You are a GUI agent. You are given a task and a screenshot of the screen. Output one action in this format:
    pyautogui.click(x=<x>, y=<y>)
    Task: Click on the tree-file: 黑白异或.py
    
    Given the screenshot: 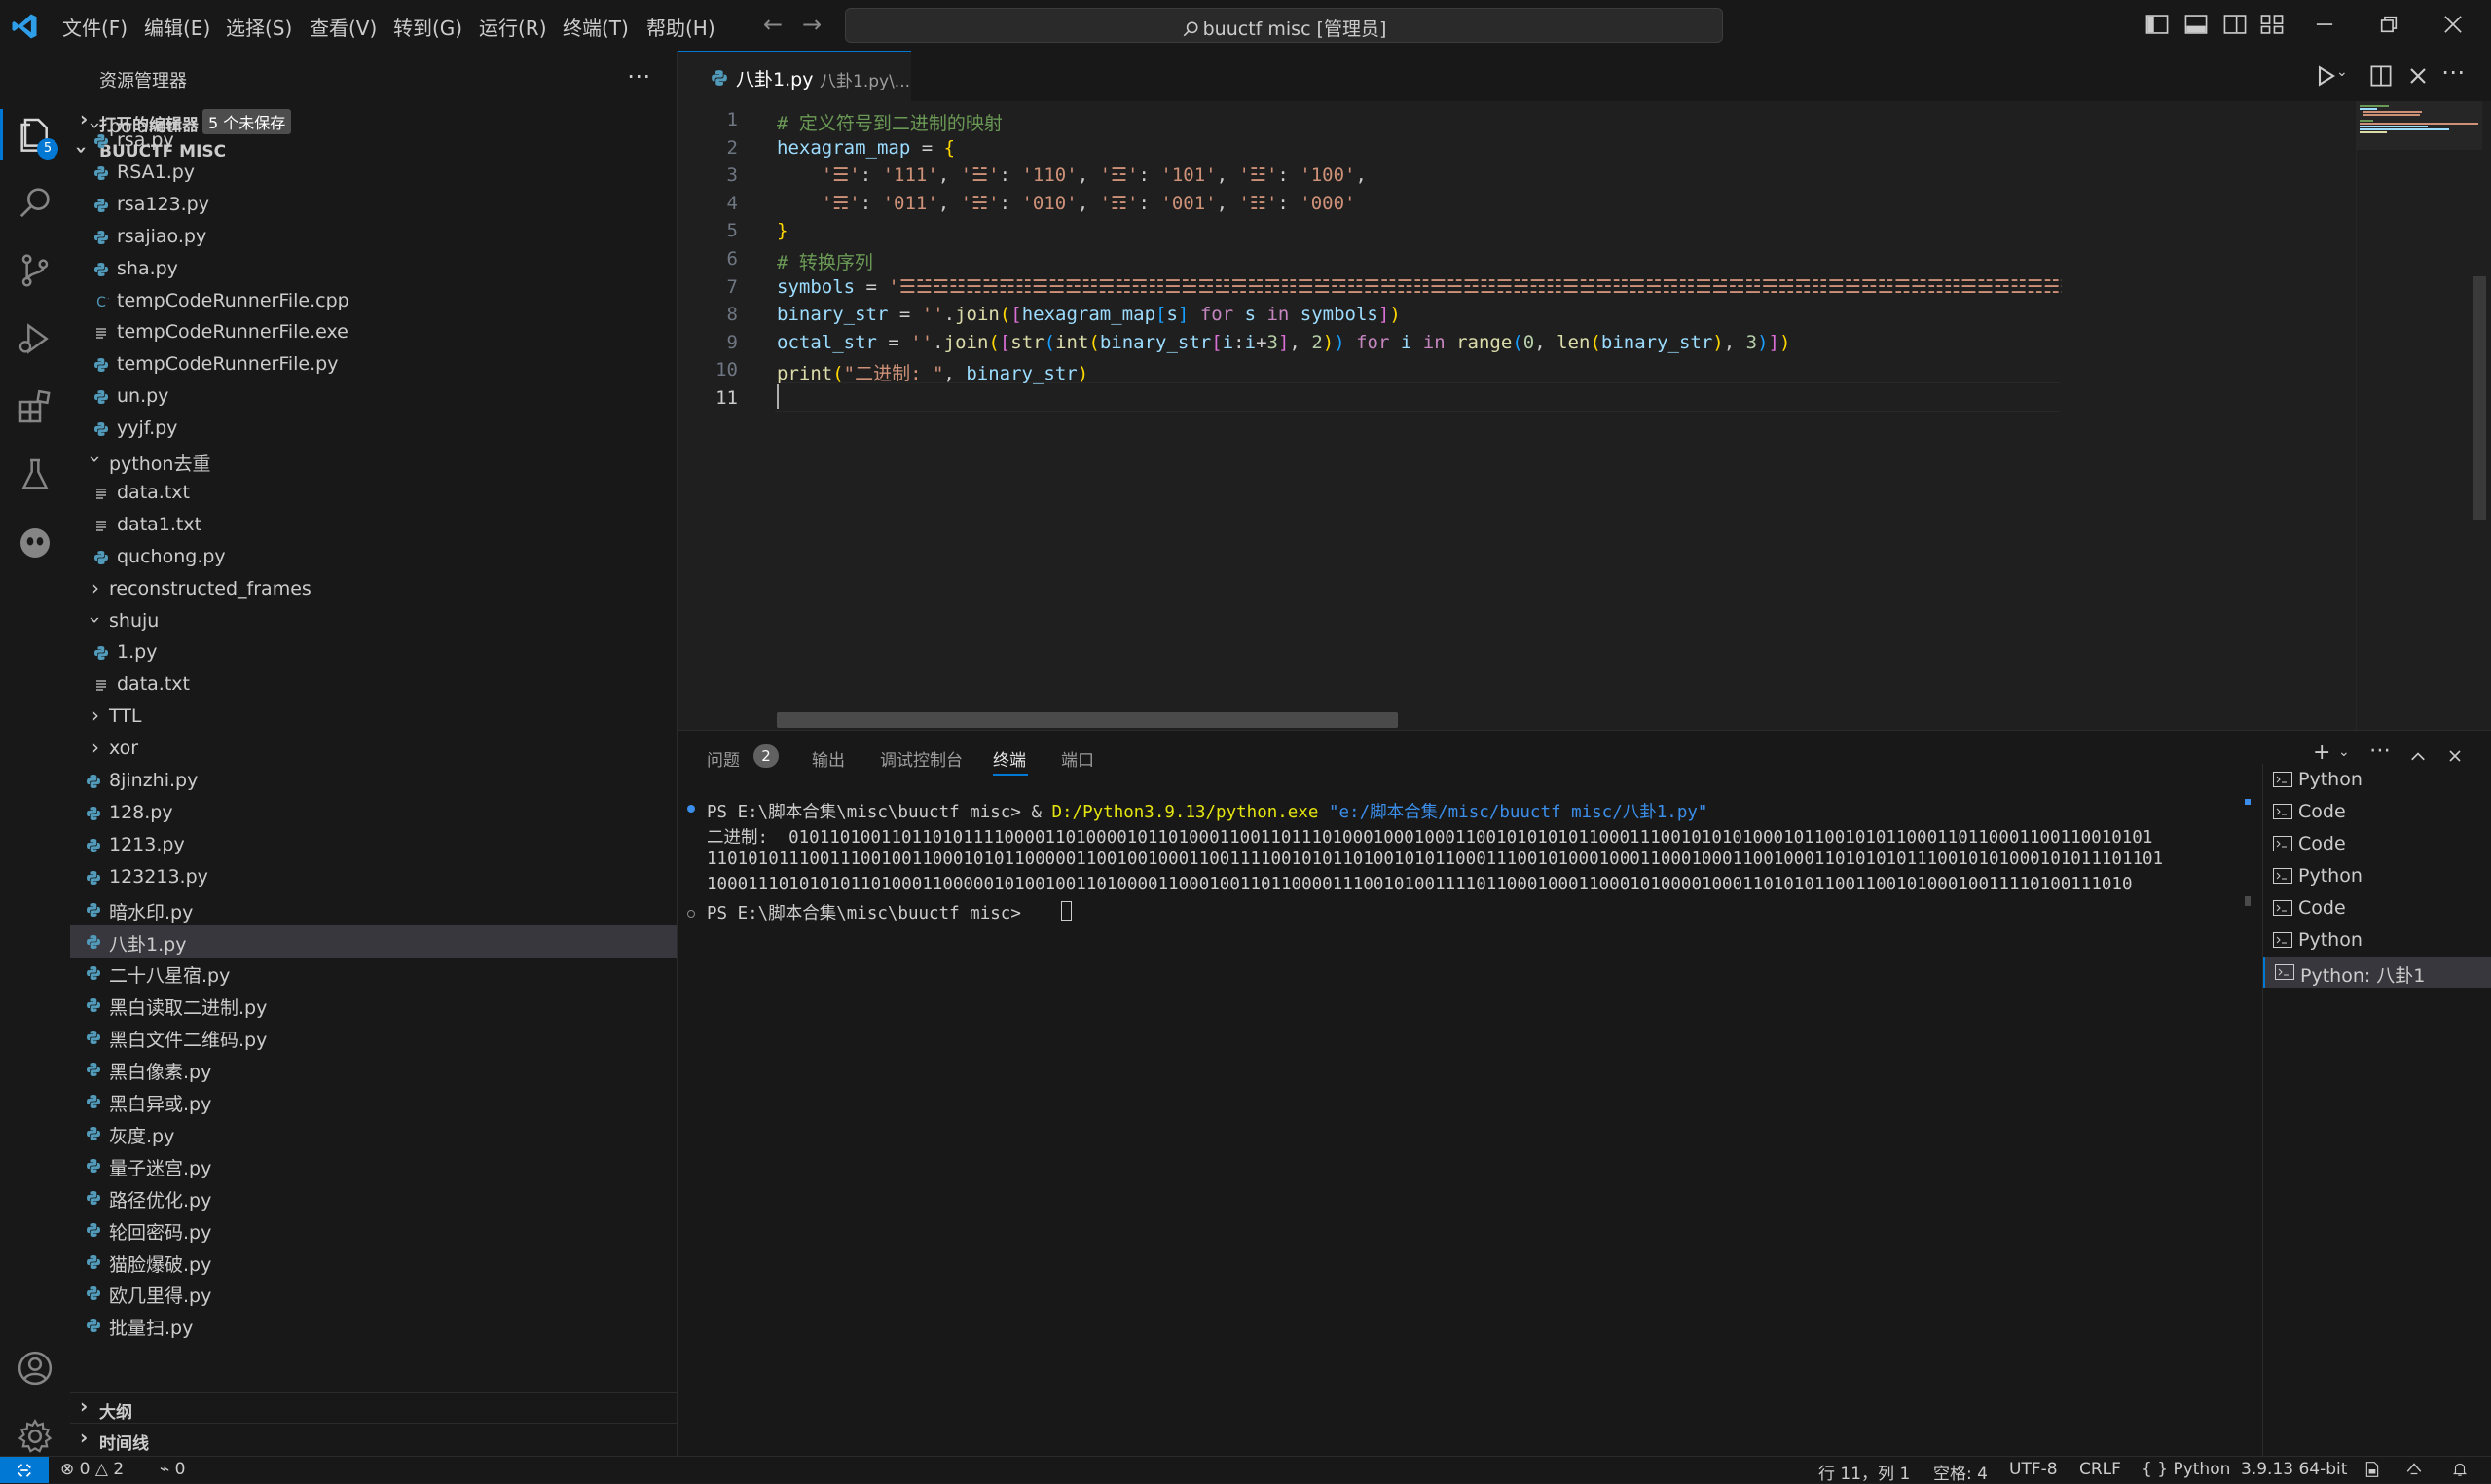 What is the action you would take?
    pyautogui.click(x=373, y=1101)
    